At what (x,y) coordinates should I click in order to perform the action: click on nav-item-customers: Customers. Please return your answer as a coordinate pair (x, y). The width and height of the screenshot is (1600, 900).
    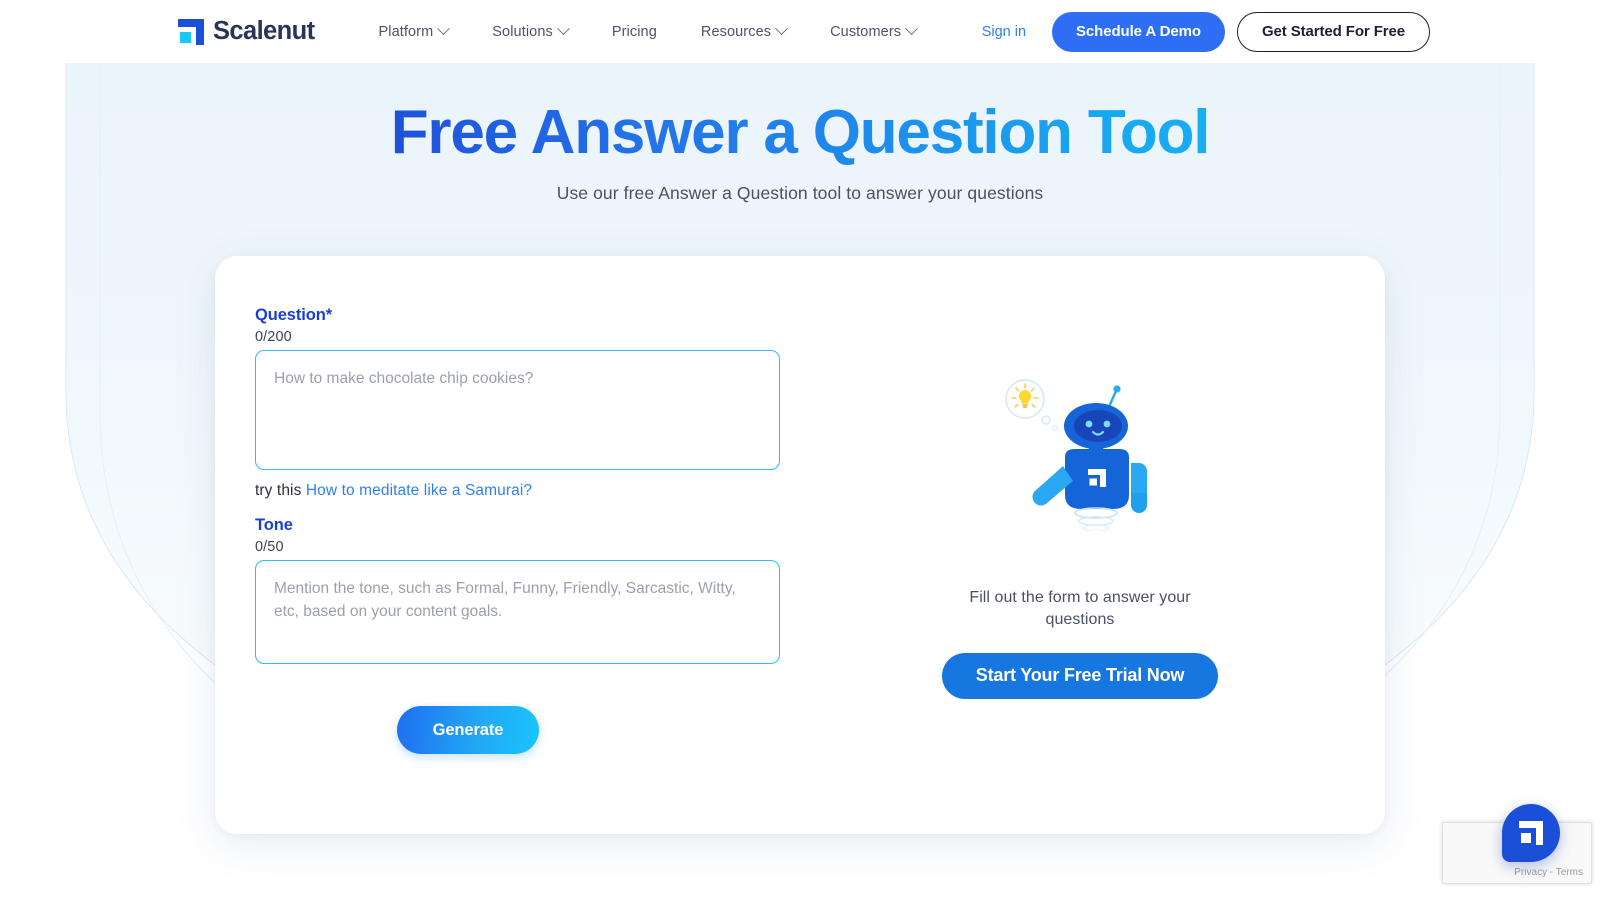
    Looking at the image, I should click on (873, 31).